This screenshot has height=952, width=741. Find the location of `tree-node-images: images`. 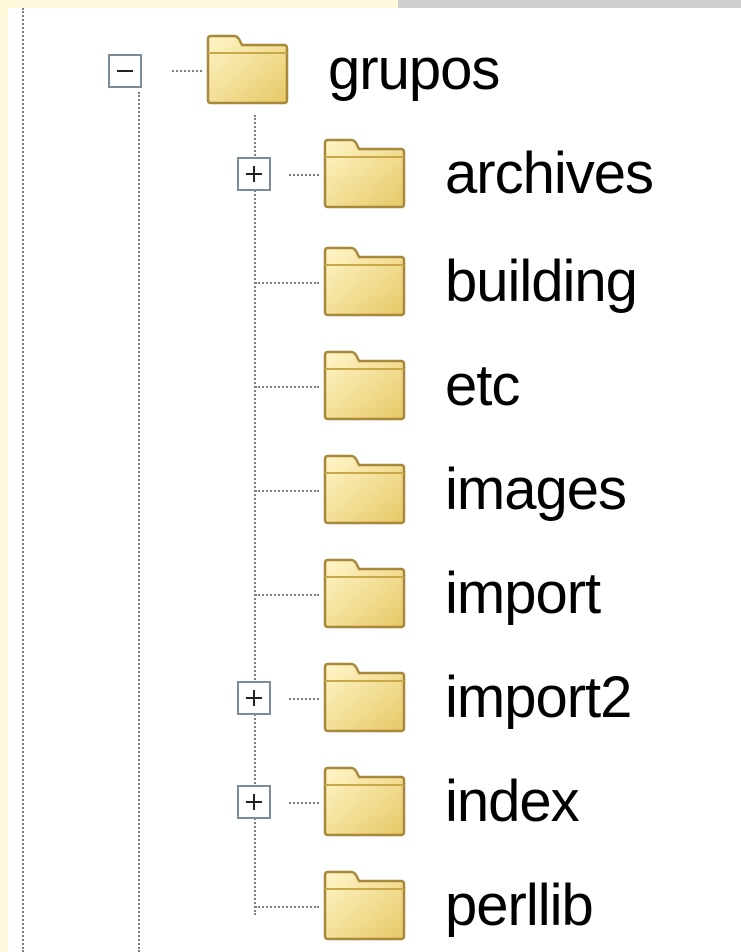

tree-node-images: images is located at coordinates (531, 490).